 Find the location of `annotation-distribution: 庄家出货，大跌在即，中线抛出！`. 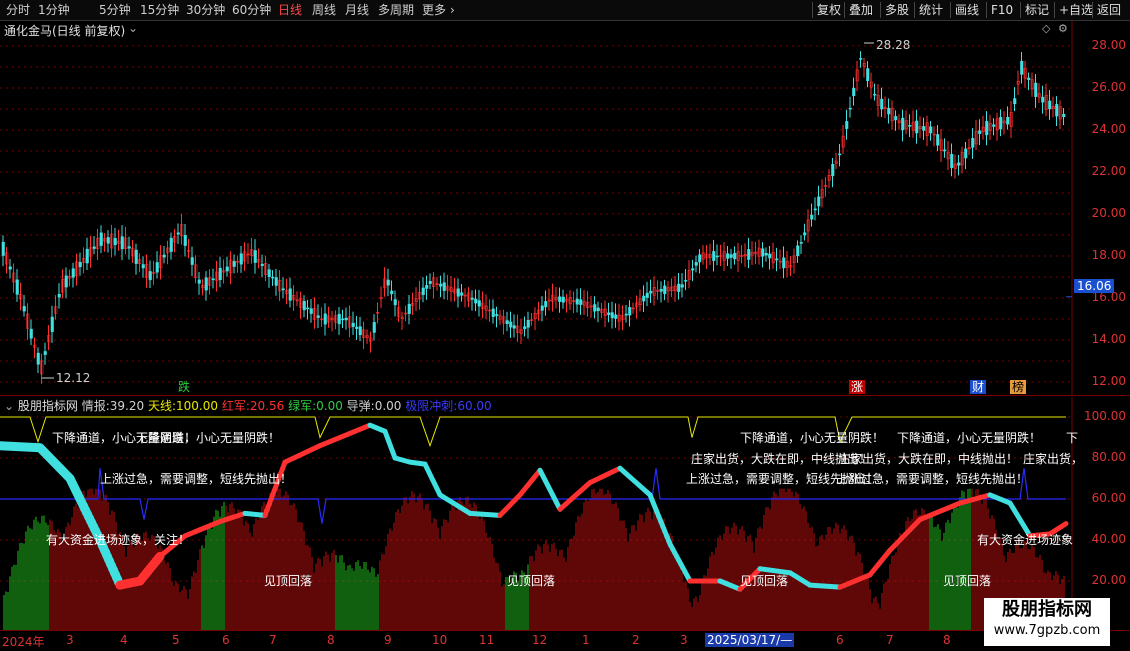

annotation-distribution: 庄家出货，大跌在即，中线抛出！ is located at coordinates (928, 459).